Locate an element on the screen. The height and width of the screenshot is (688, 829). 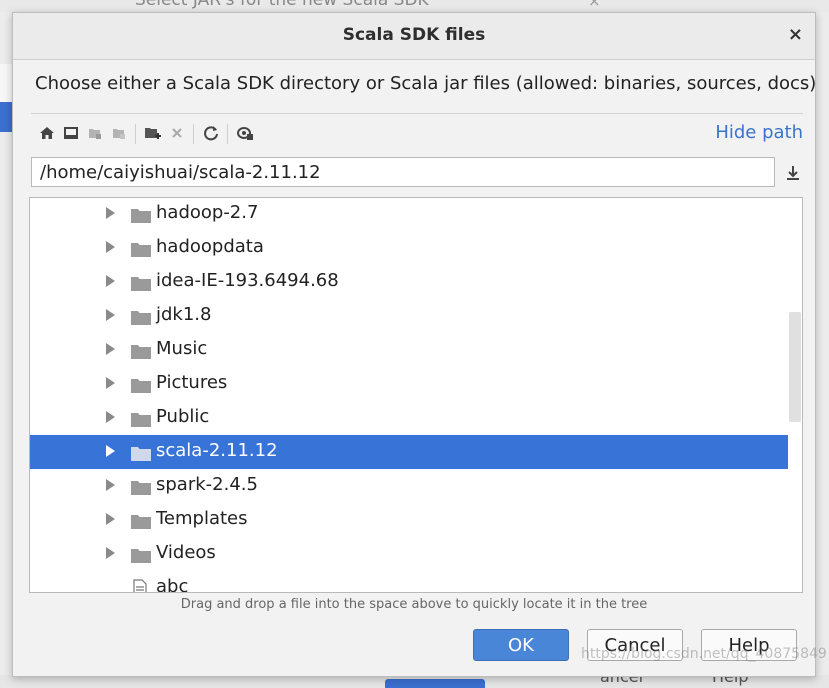
tree-item: Templates is located at coordinates (410, 520).